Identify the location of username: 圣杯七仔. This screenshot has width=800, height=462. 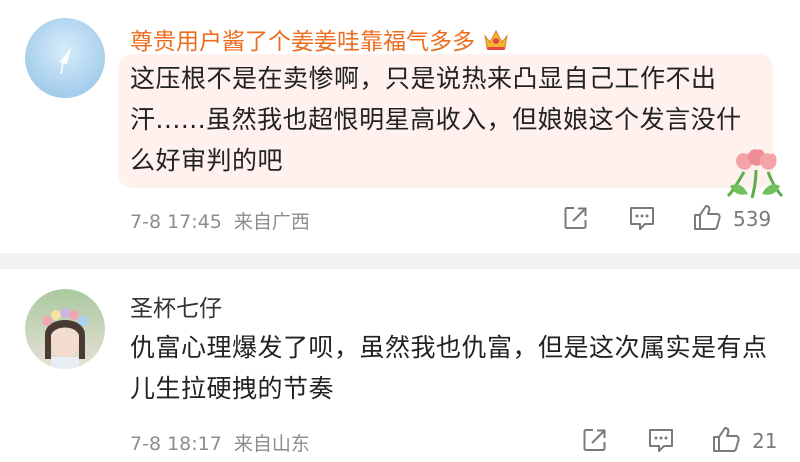
(176, 306).